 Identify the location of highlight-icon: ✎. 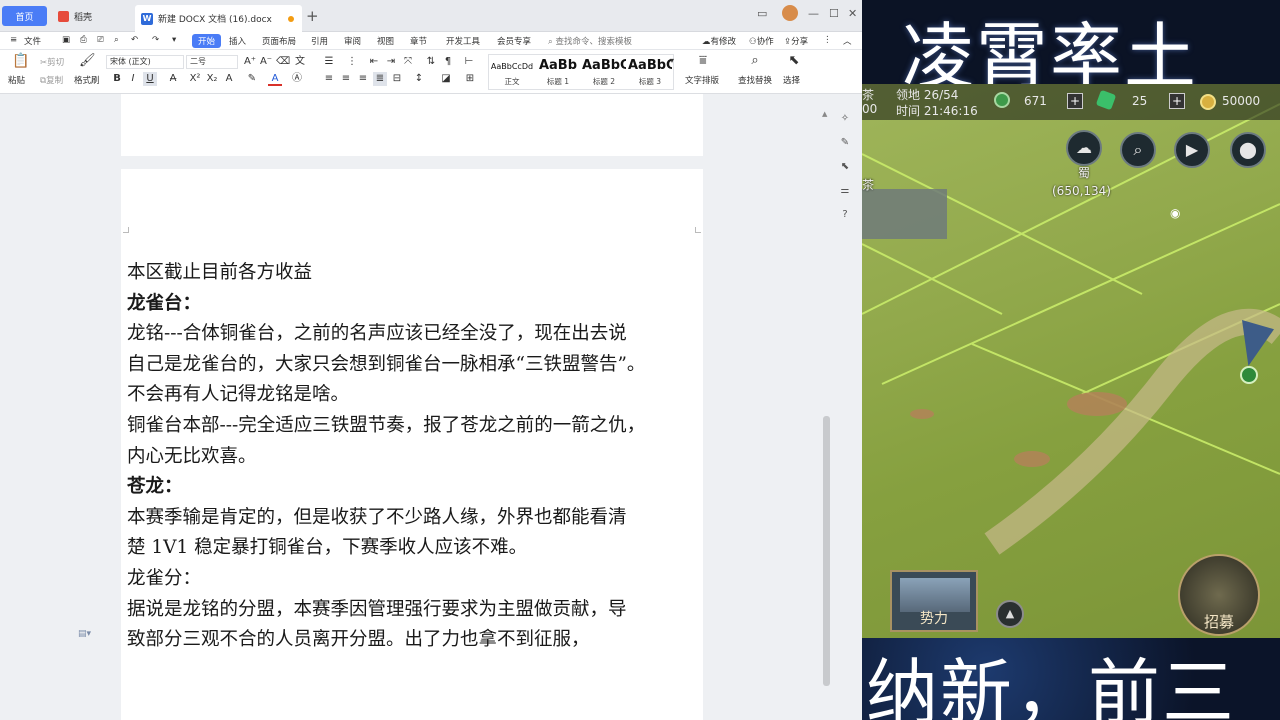
(252, 79).